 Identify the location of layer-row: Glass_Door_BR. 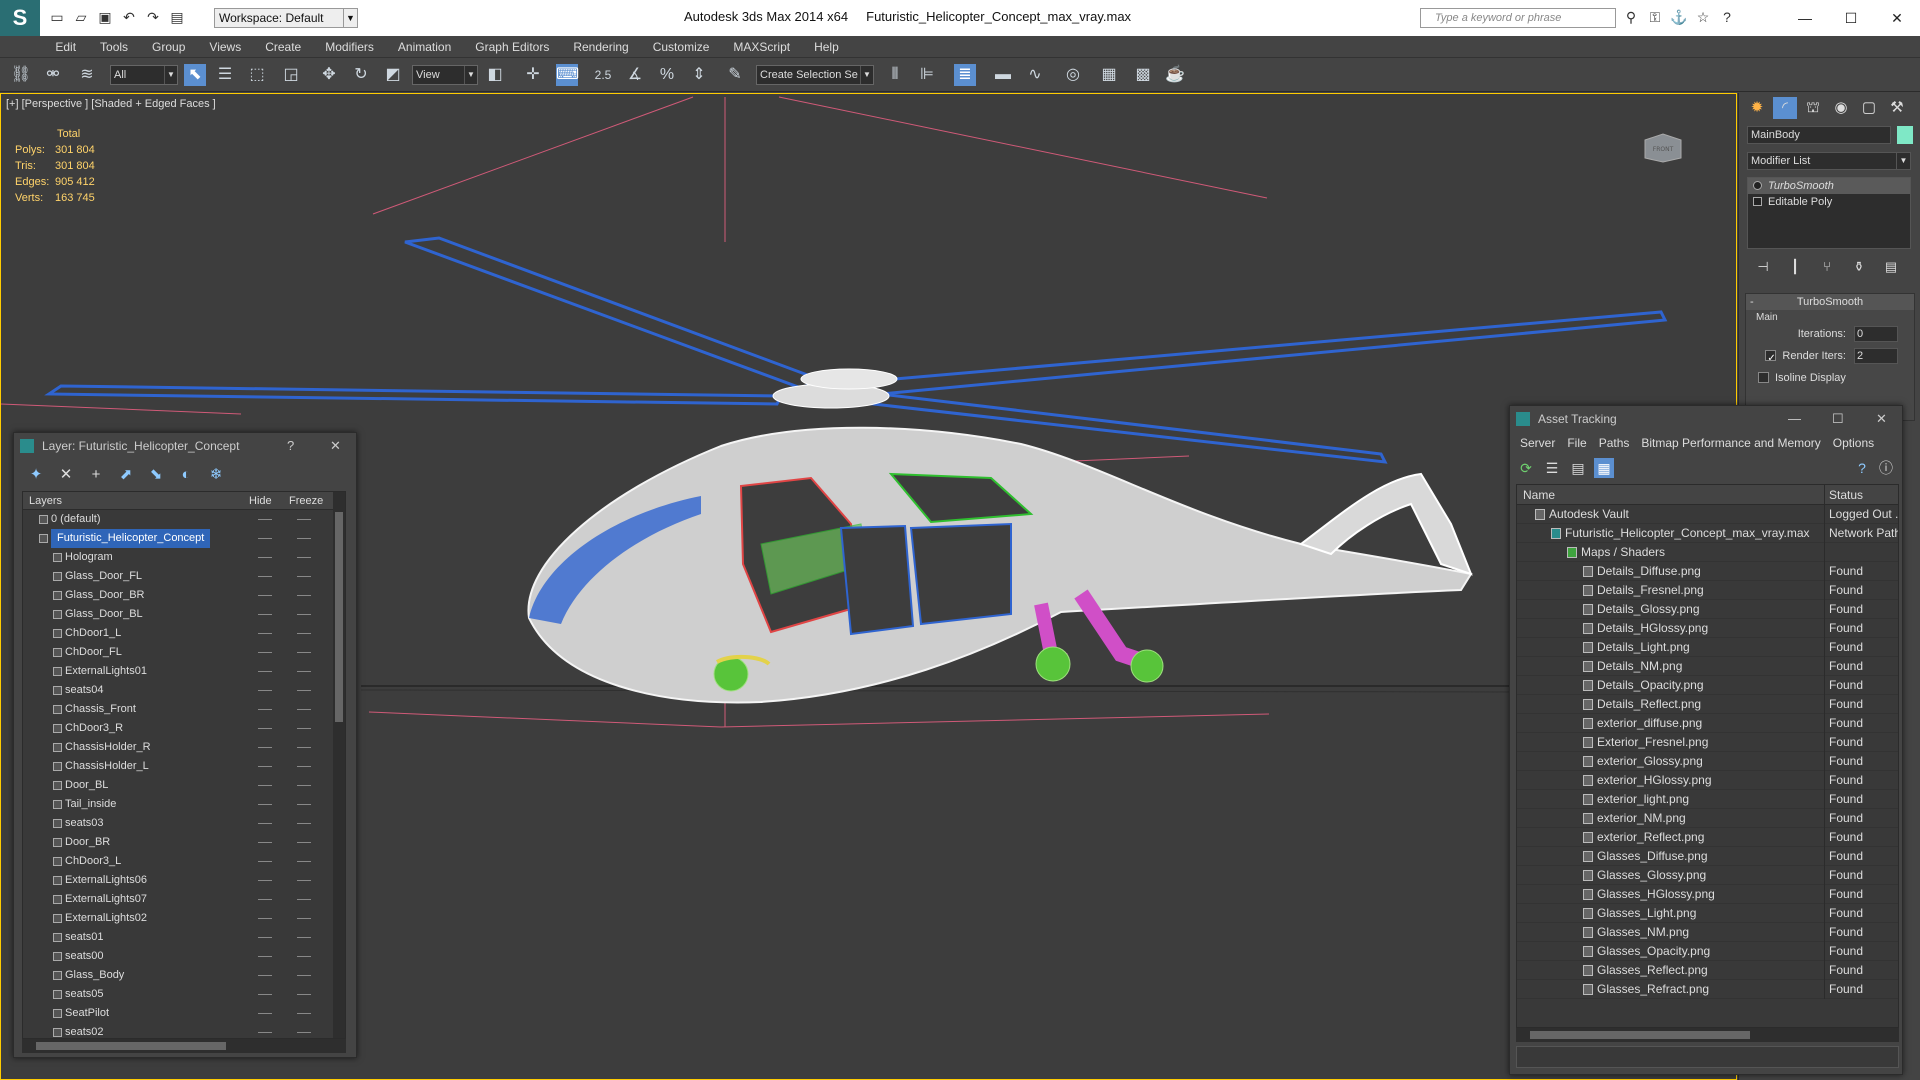
(184, 595).